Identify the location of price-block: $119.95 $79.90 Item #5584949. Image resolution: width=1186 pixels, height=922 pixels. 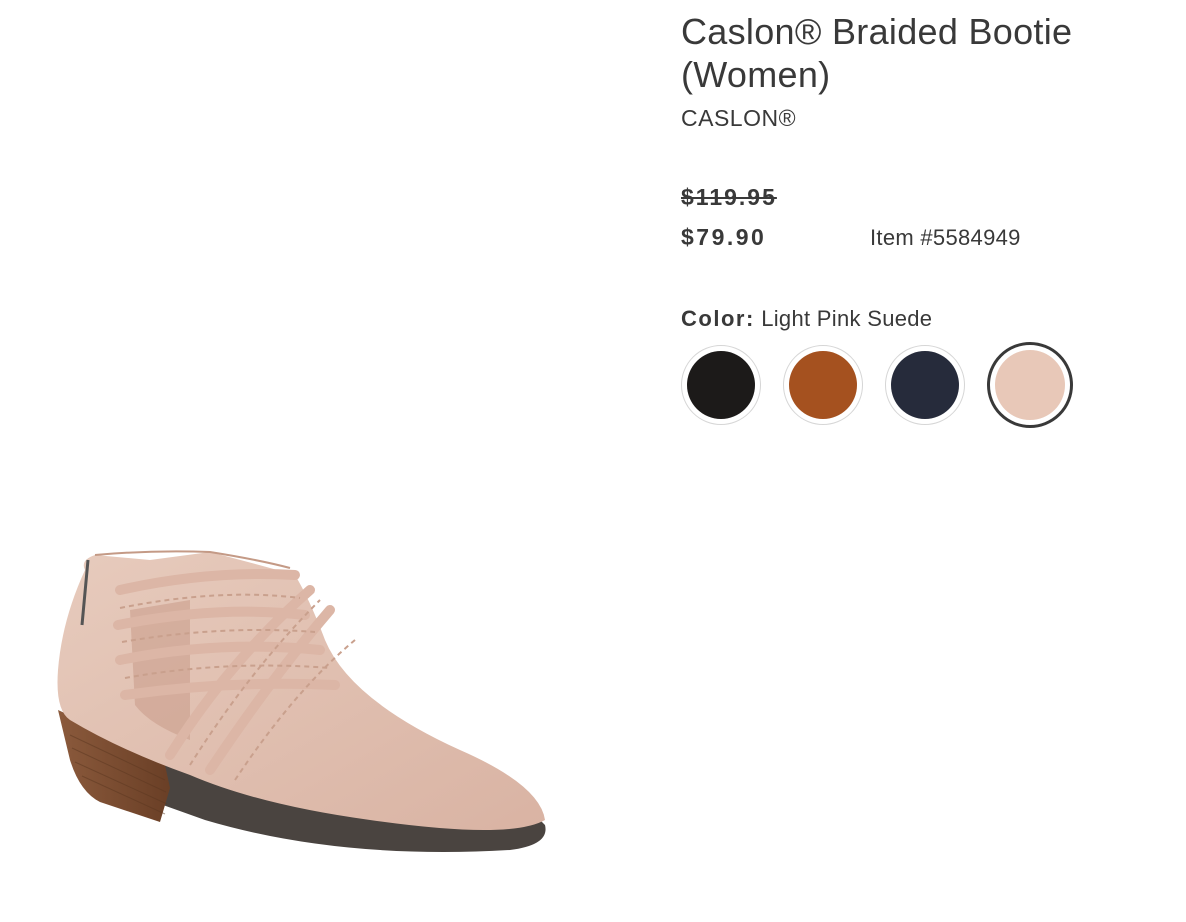
(921, 217).